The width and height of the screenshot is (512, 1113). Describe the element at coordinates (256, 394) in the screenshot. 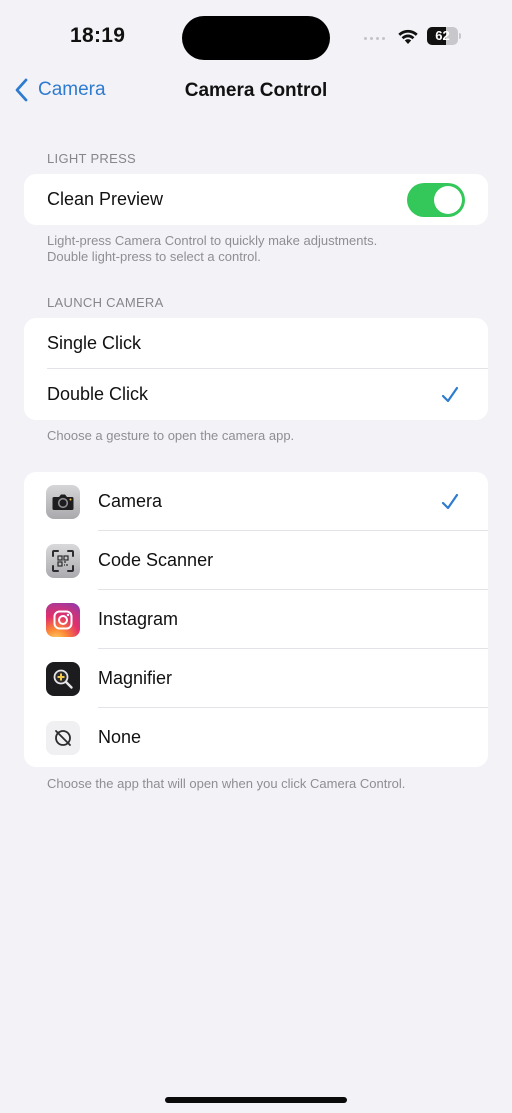

I see `option-double-click: Double Click` at that location.